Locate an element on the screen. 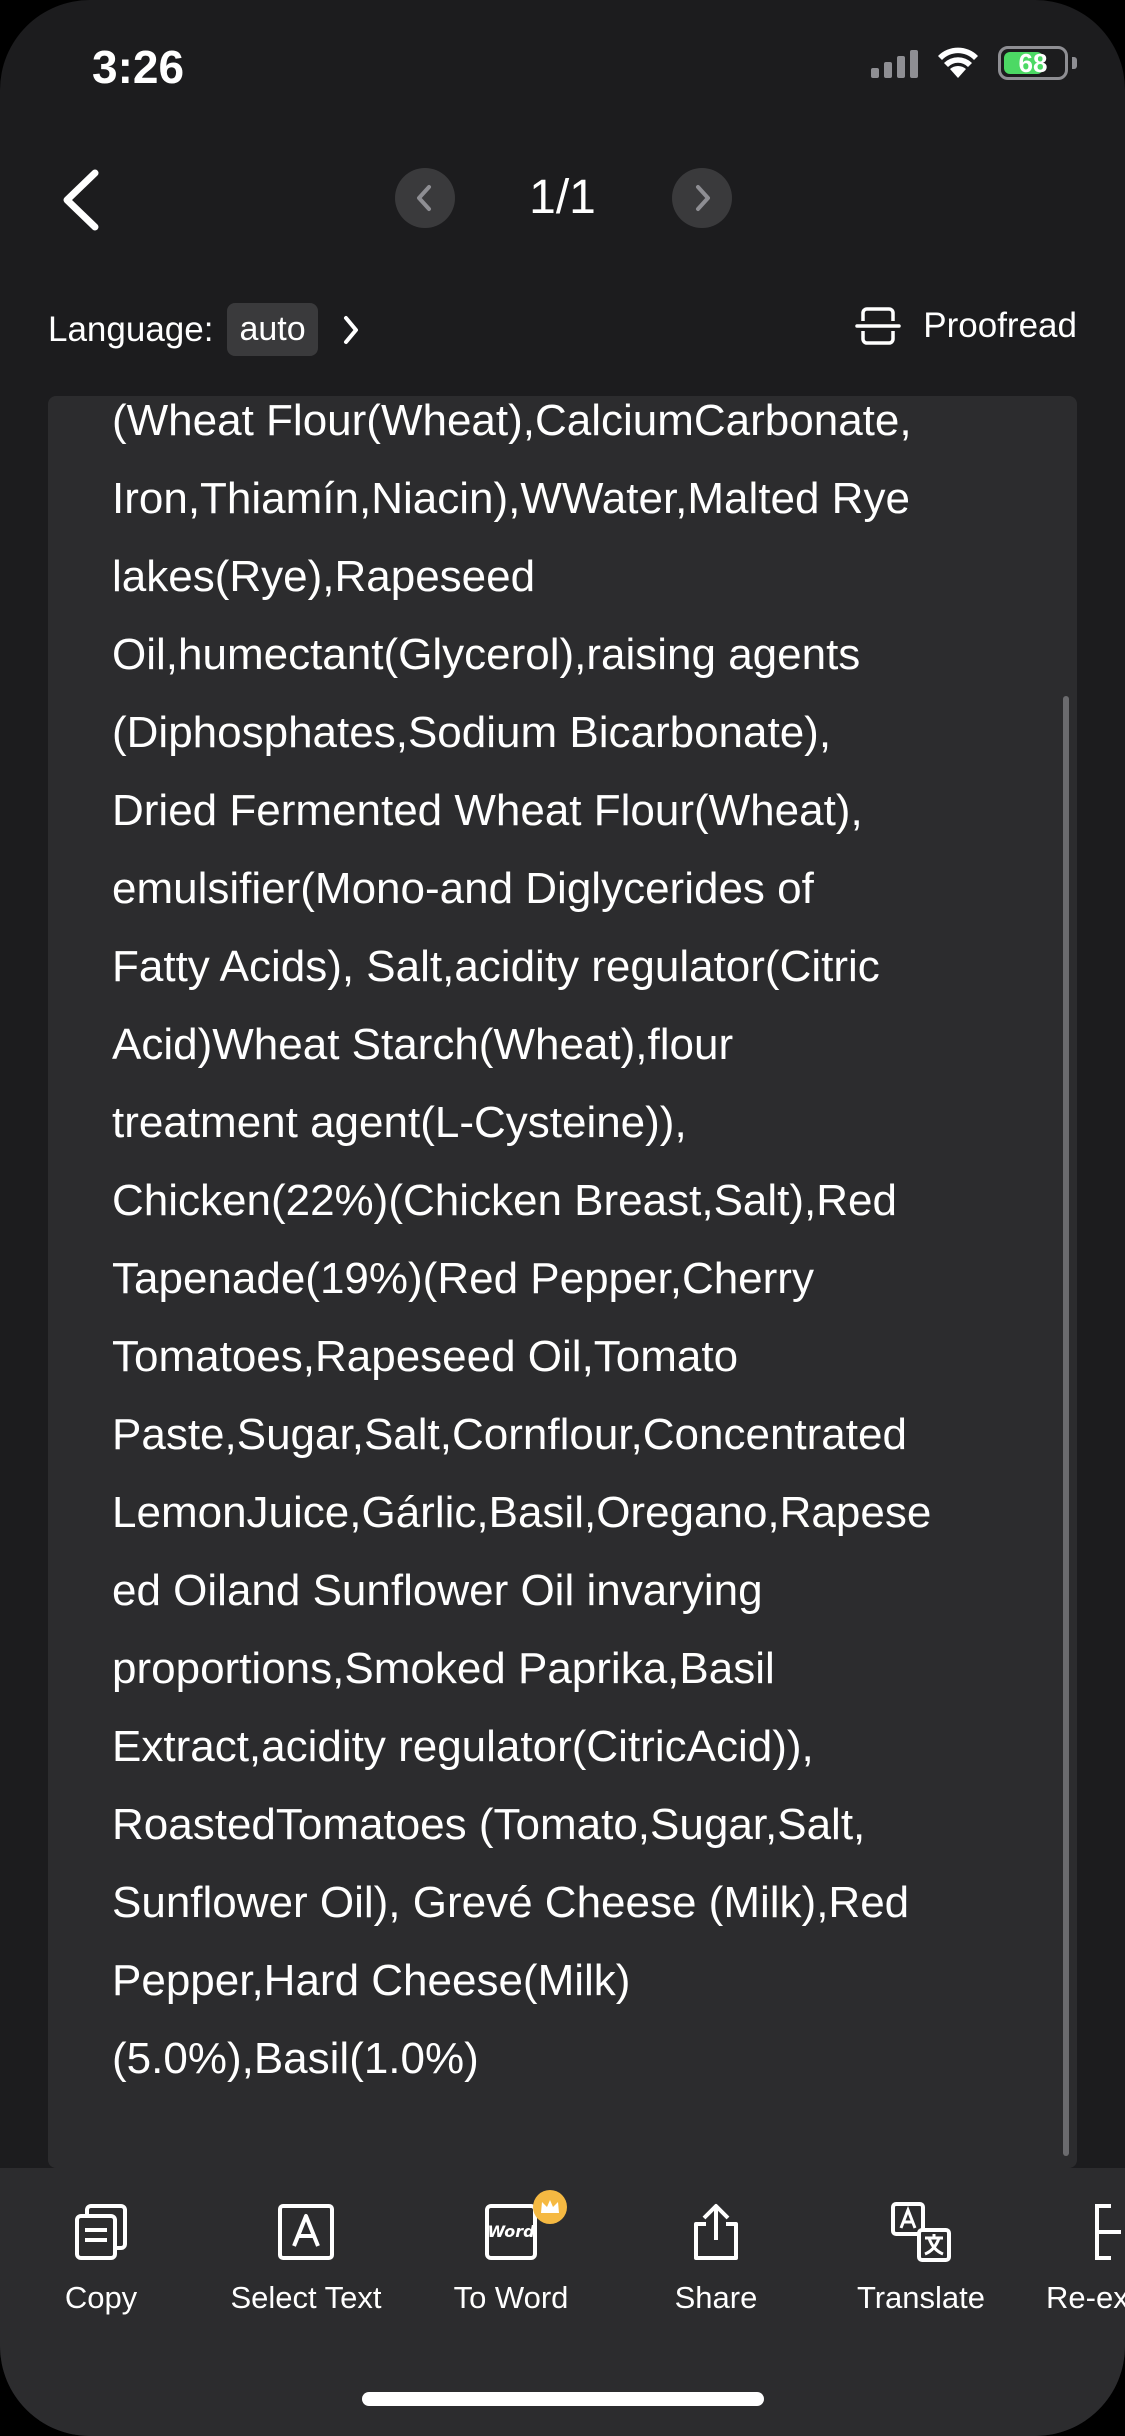 Image resolution: width=1125 pixels, height=2436 pixels. proofread-scan-icon is located at coordinates (878, 326).